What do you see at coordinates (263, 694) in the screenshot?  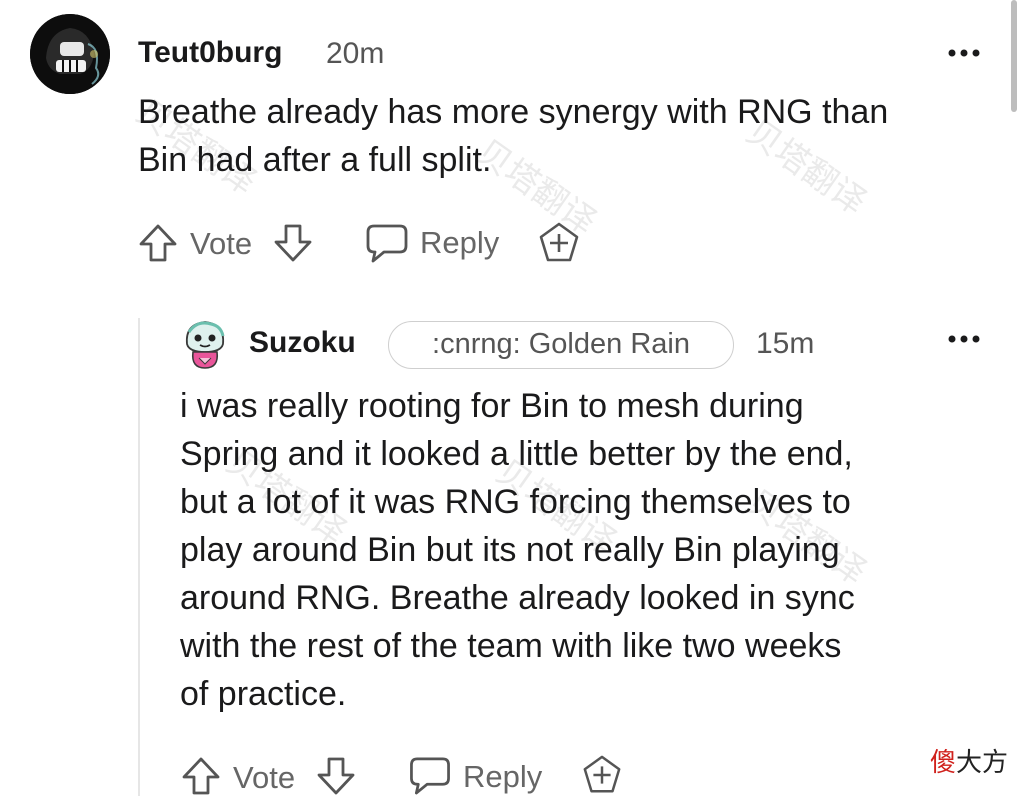 I see `comment-line: of practice.` at bounding box center [263, 694].